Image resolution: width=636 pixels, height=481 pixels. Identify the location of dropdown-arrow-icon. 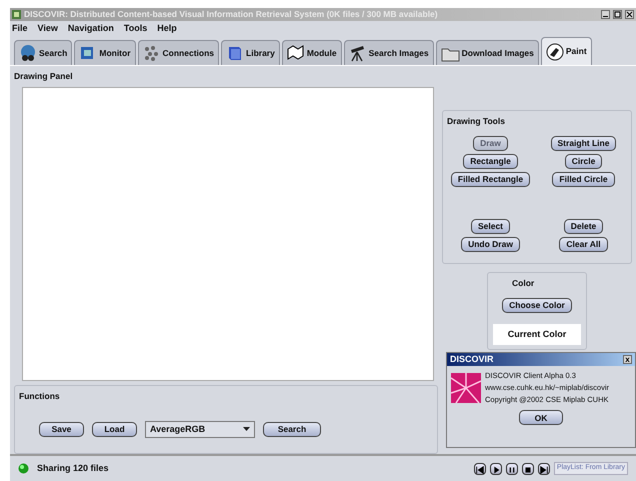
(246, 429).